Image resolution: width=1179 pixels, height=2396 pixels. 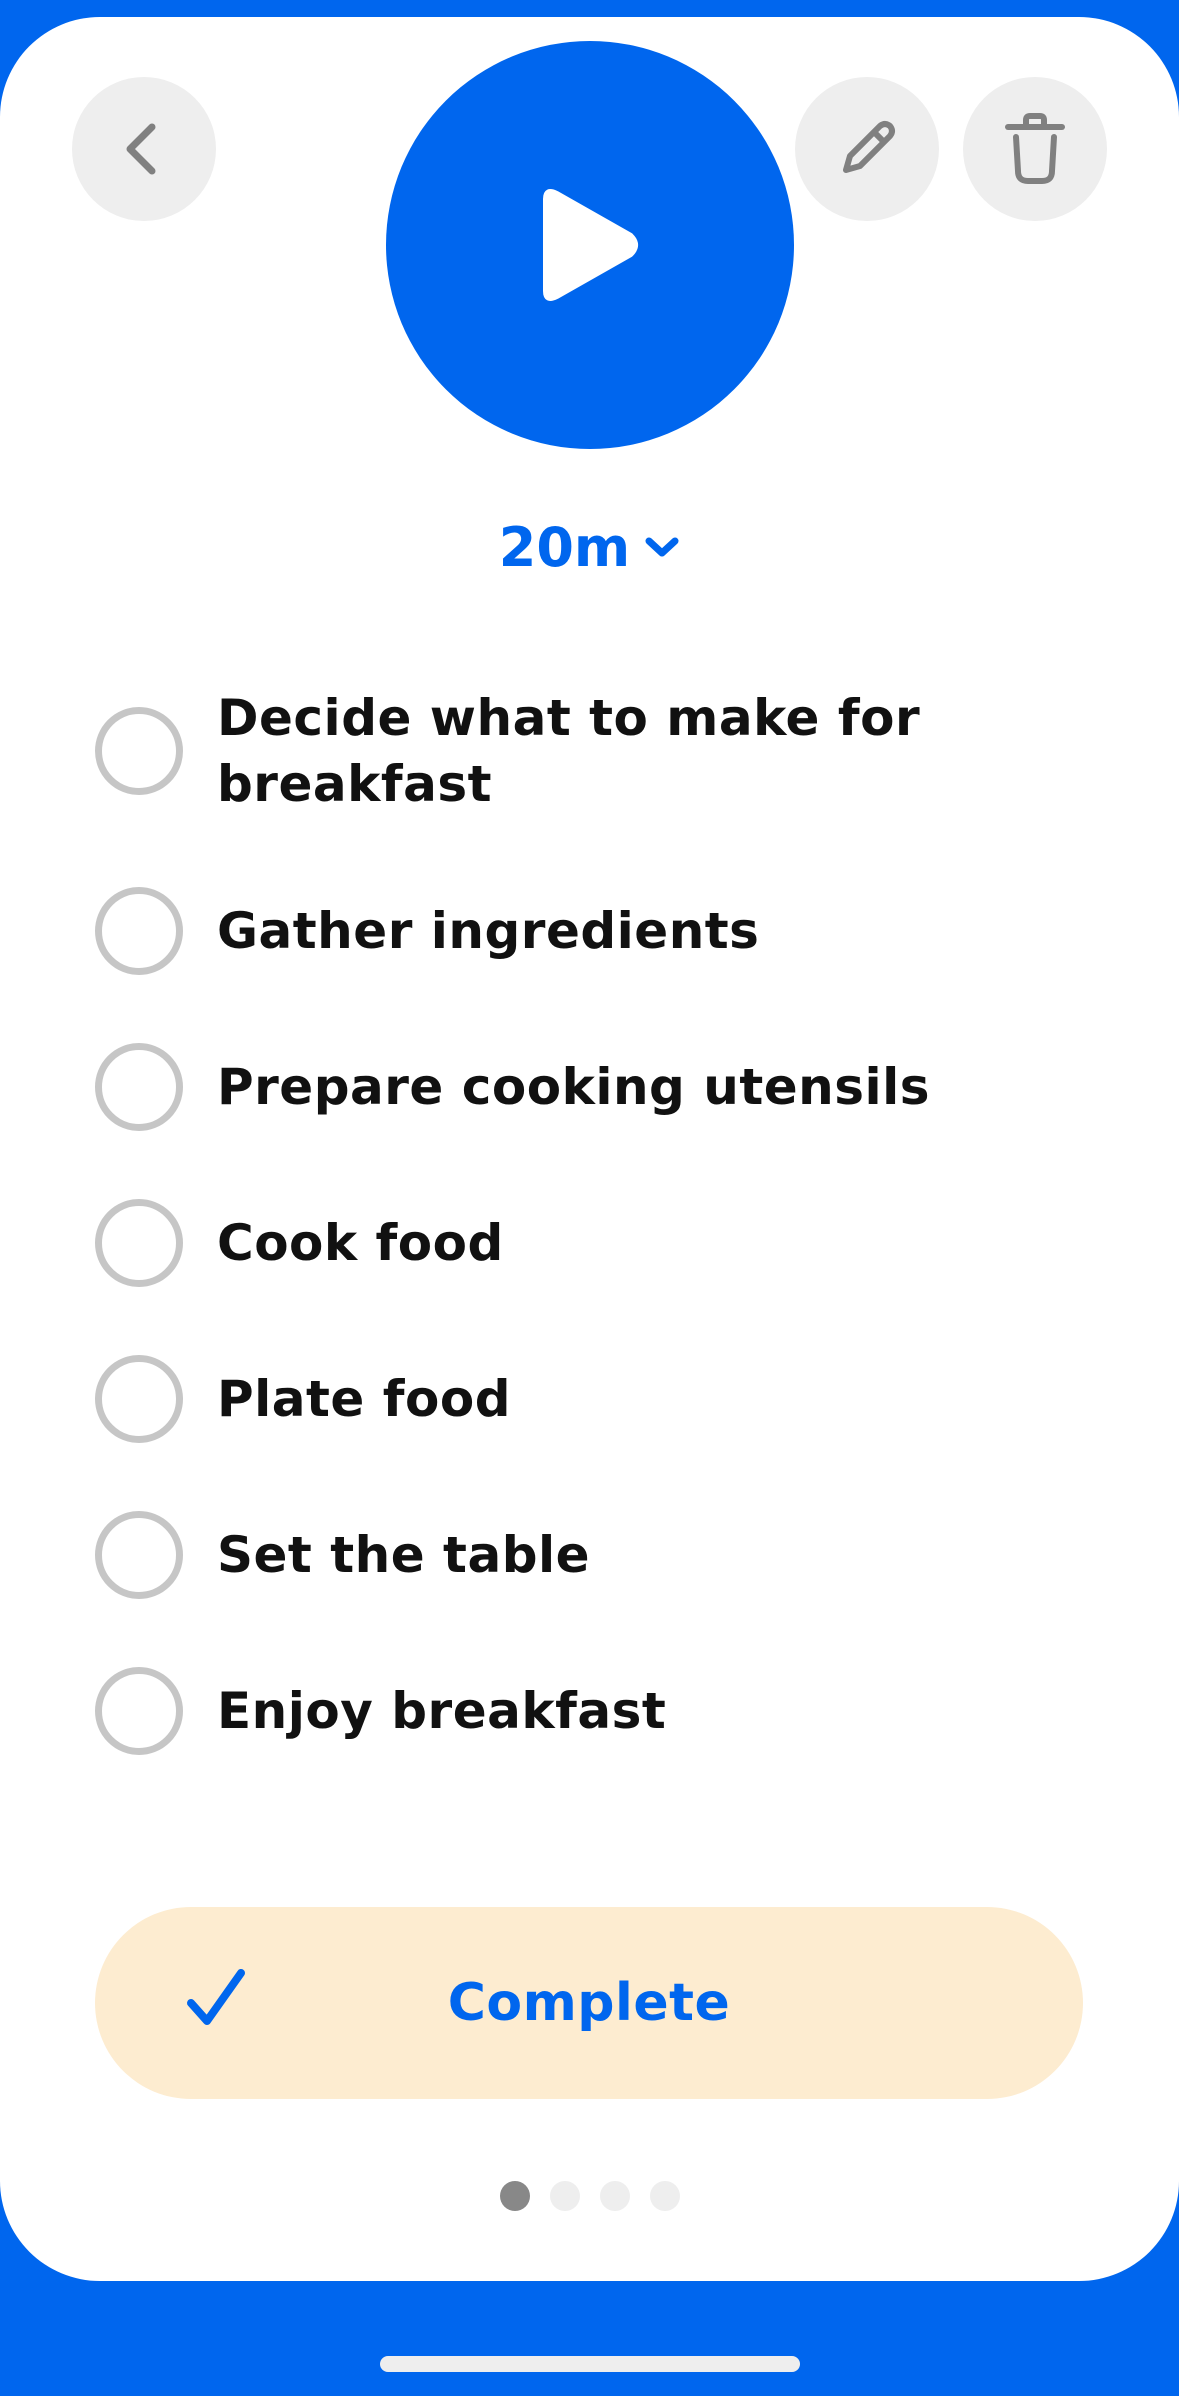 I want to click on play-icon, so click(x=590, y=245).